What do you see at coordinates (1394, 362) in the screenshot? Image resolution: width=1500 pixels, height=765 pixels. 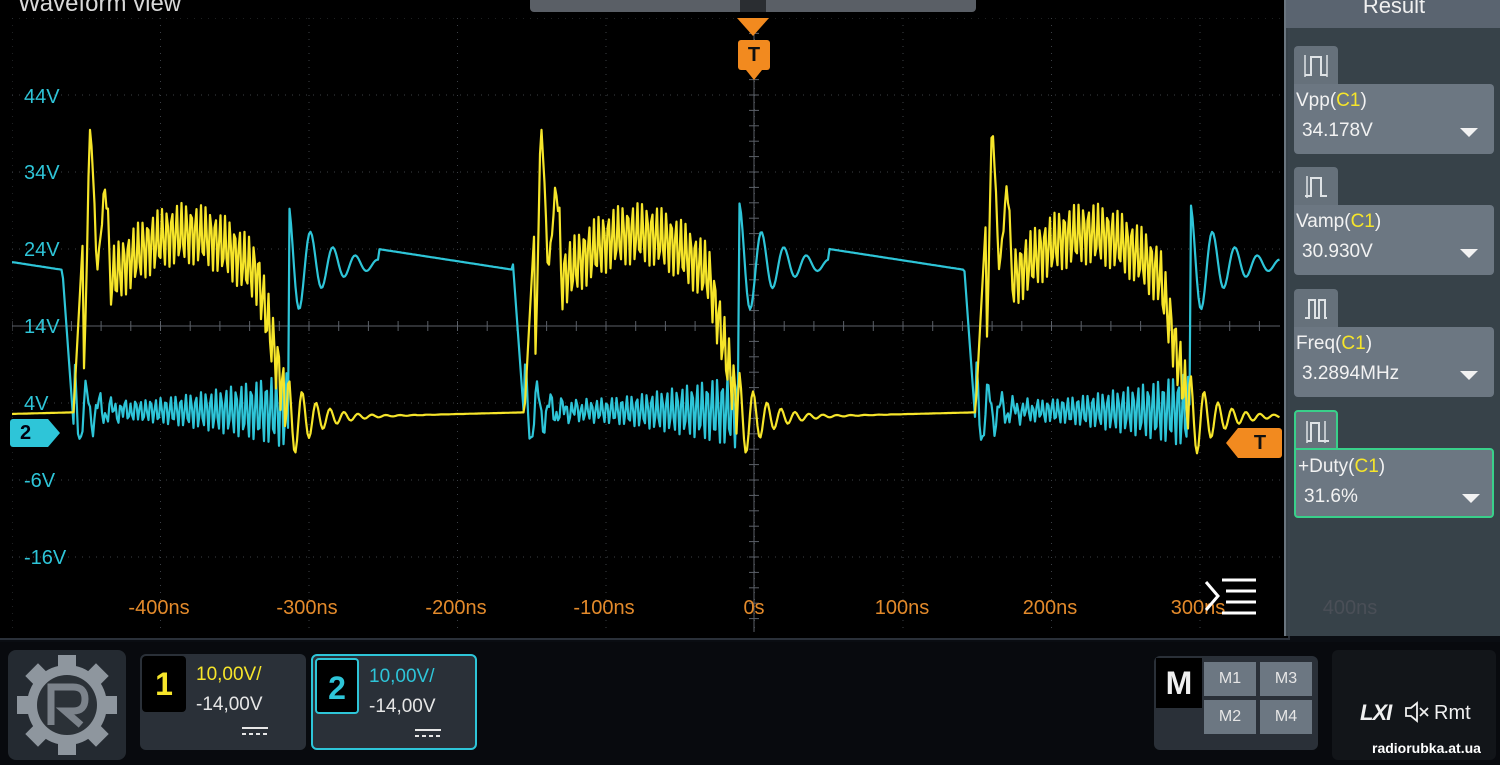 I see `measurement-card: Freq(C1) 3.2894MHz` at bounding box center [1394, 362].